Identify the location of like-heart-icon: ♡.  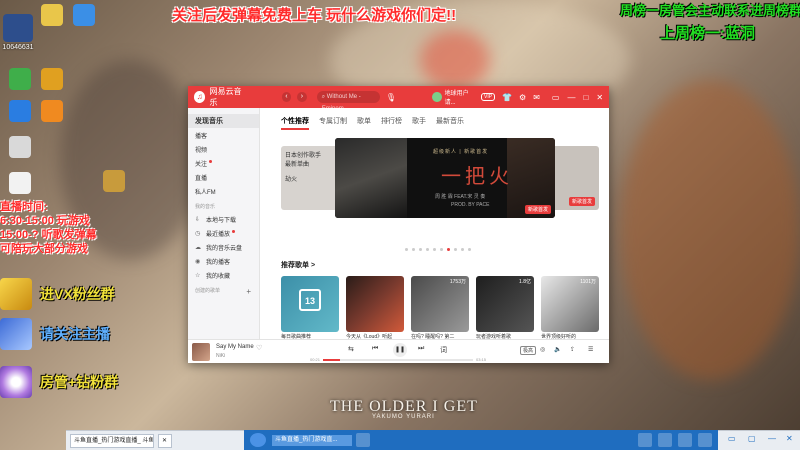
(259, 348).